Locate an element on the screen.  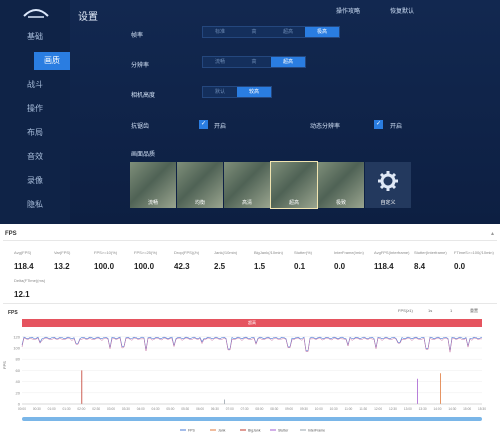
sidebar-item: 布局 is located at coordinates (35, 133).